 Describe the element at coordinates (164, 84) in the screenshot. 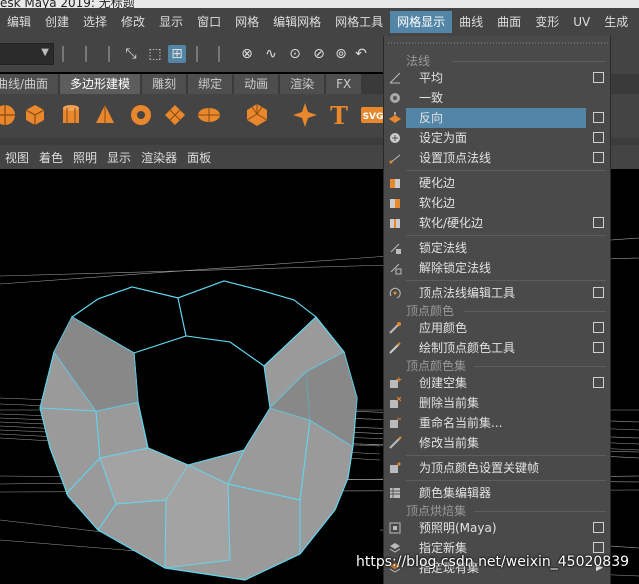

I see `shelf-tab-sculpting: 雕刻` at that location.